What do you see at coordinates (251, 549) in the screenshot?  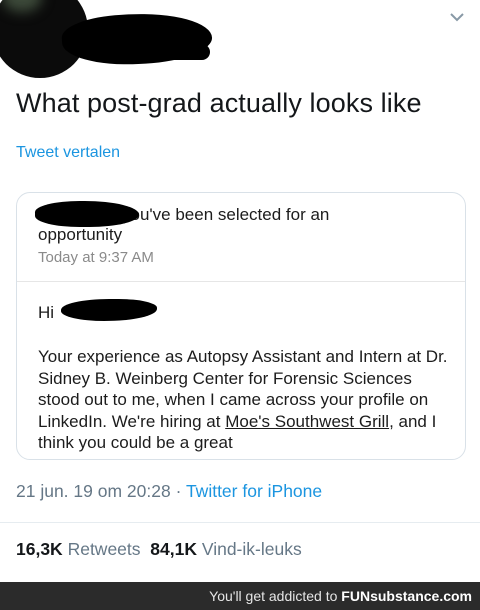 I see `likes-label: Vind-ik-leuks` at bounding box center [251, 549].